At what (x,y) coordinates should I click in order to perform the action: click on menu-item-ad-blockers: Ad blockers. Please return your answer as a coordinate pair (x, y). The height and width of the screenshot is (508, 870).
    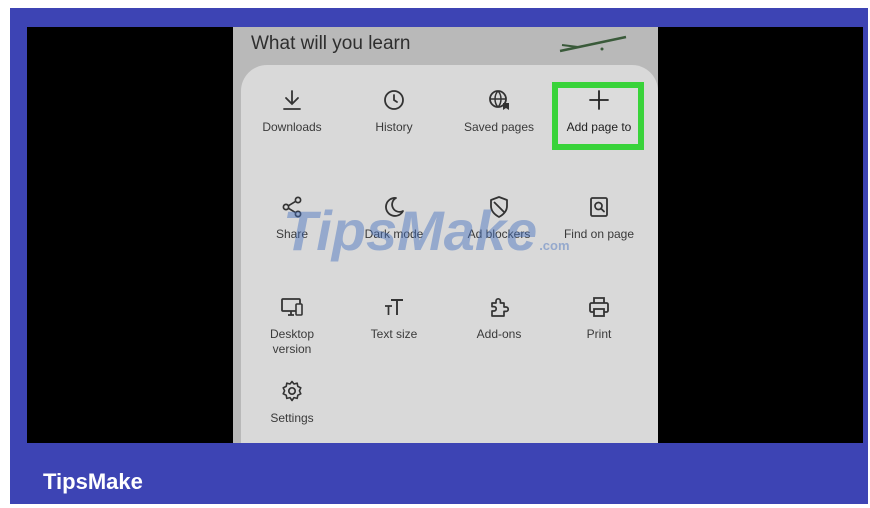
    Looking at the image, I should click on (499, 230).